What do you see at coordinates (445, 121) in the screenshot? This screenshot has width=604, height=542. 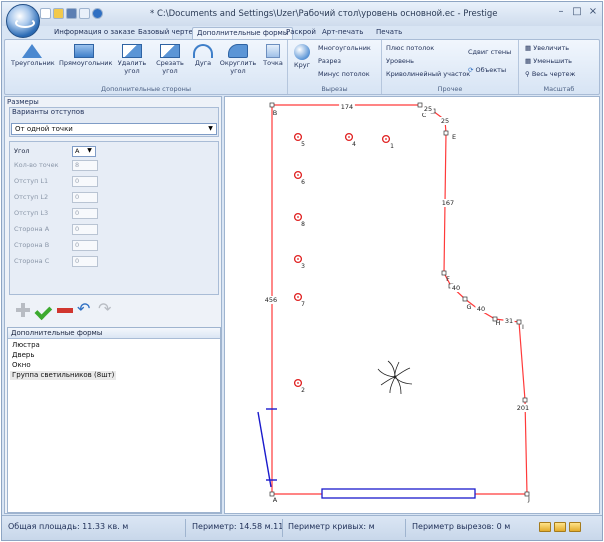 I see `dimension-d-e: 25` at bounding box center [445, 121].